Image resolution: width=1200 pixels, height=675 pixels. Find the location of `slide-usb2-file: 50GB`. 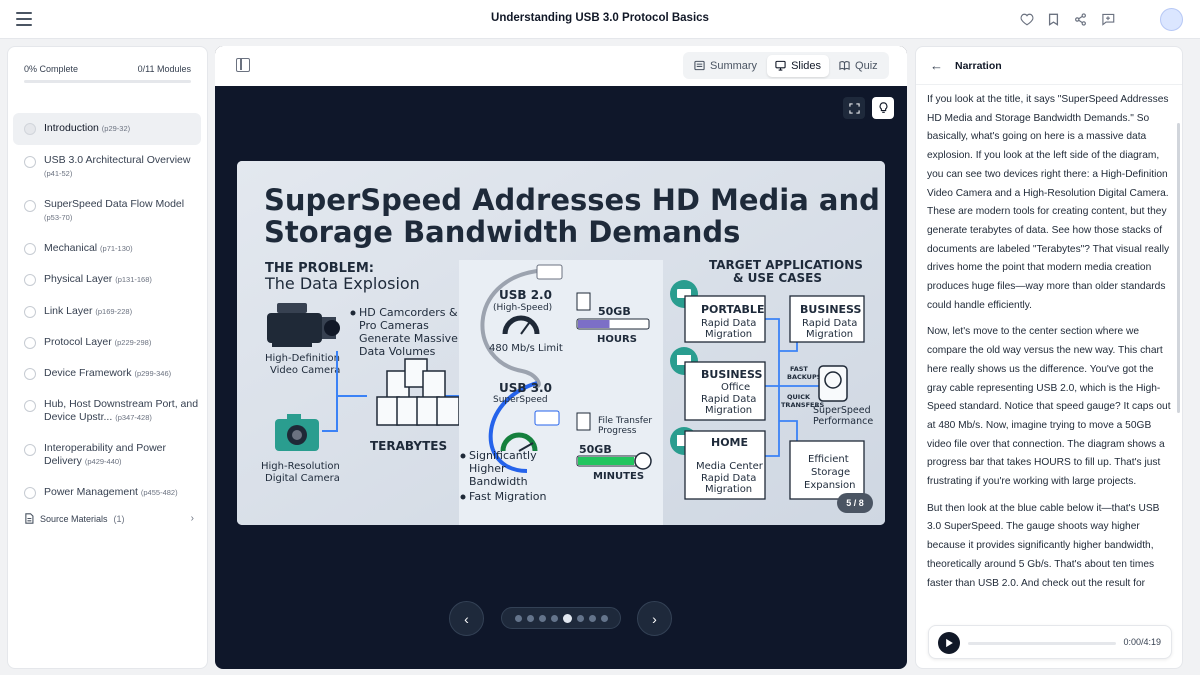

slide-usb2-file: 50GB is located at coordinates (614, 311).